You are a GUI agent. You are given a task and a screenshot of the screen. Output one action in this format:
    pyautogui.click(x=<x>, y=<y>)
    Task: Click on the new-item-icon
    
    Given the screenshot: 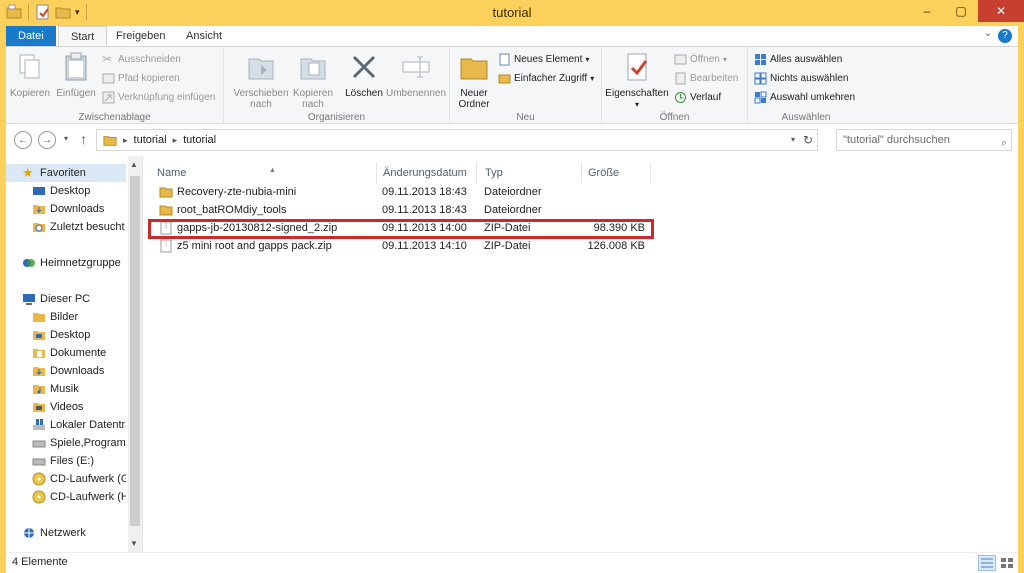 What is the action you would take?
    pyautogui.click(x=504, y=59)
    